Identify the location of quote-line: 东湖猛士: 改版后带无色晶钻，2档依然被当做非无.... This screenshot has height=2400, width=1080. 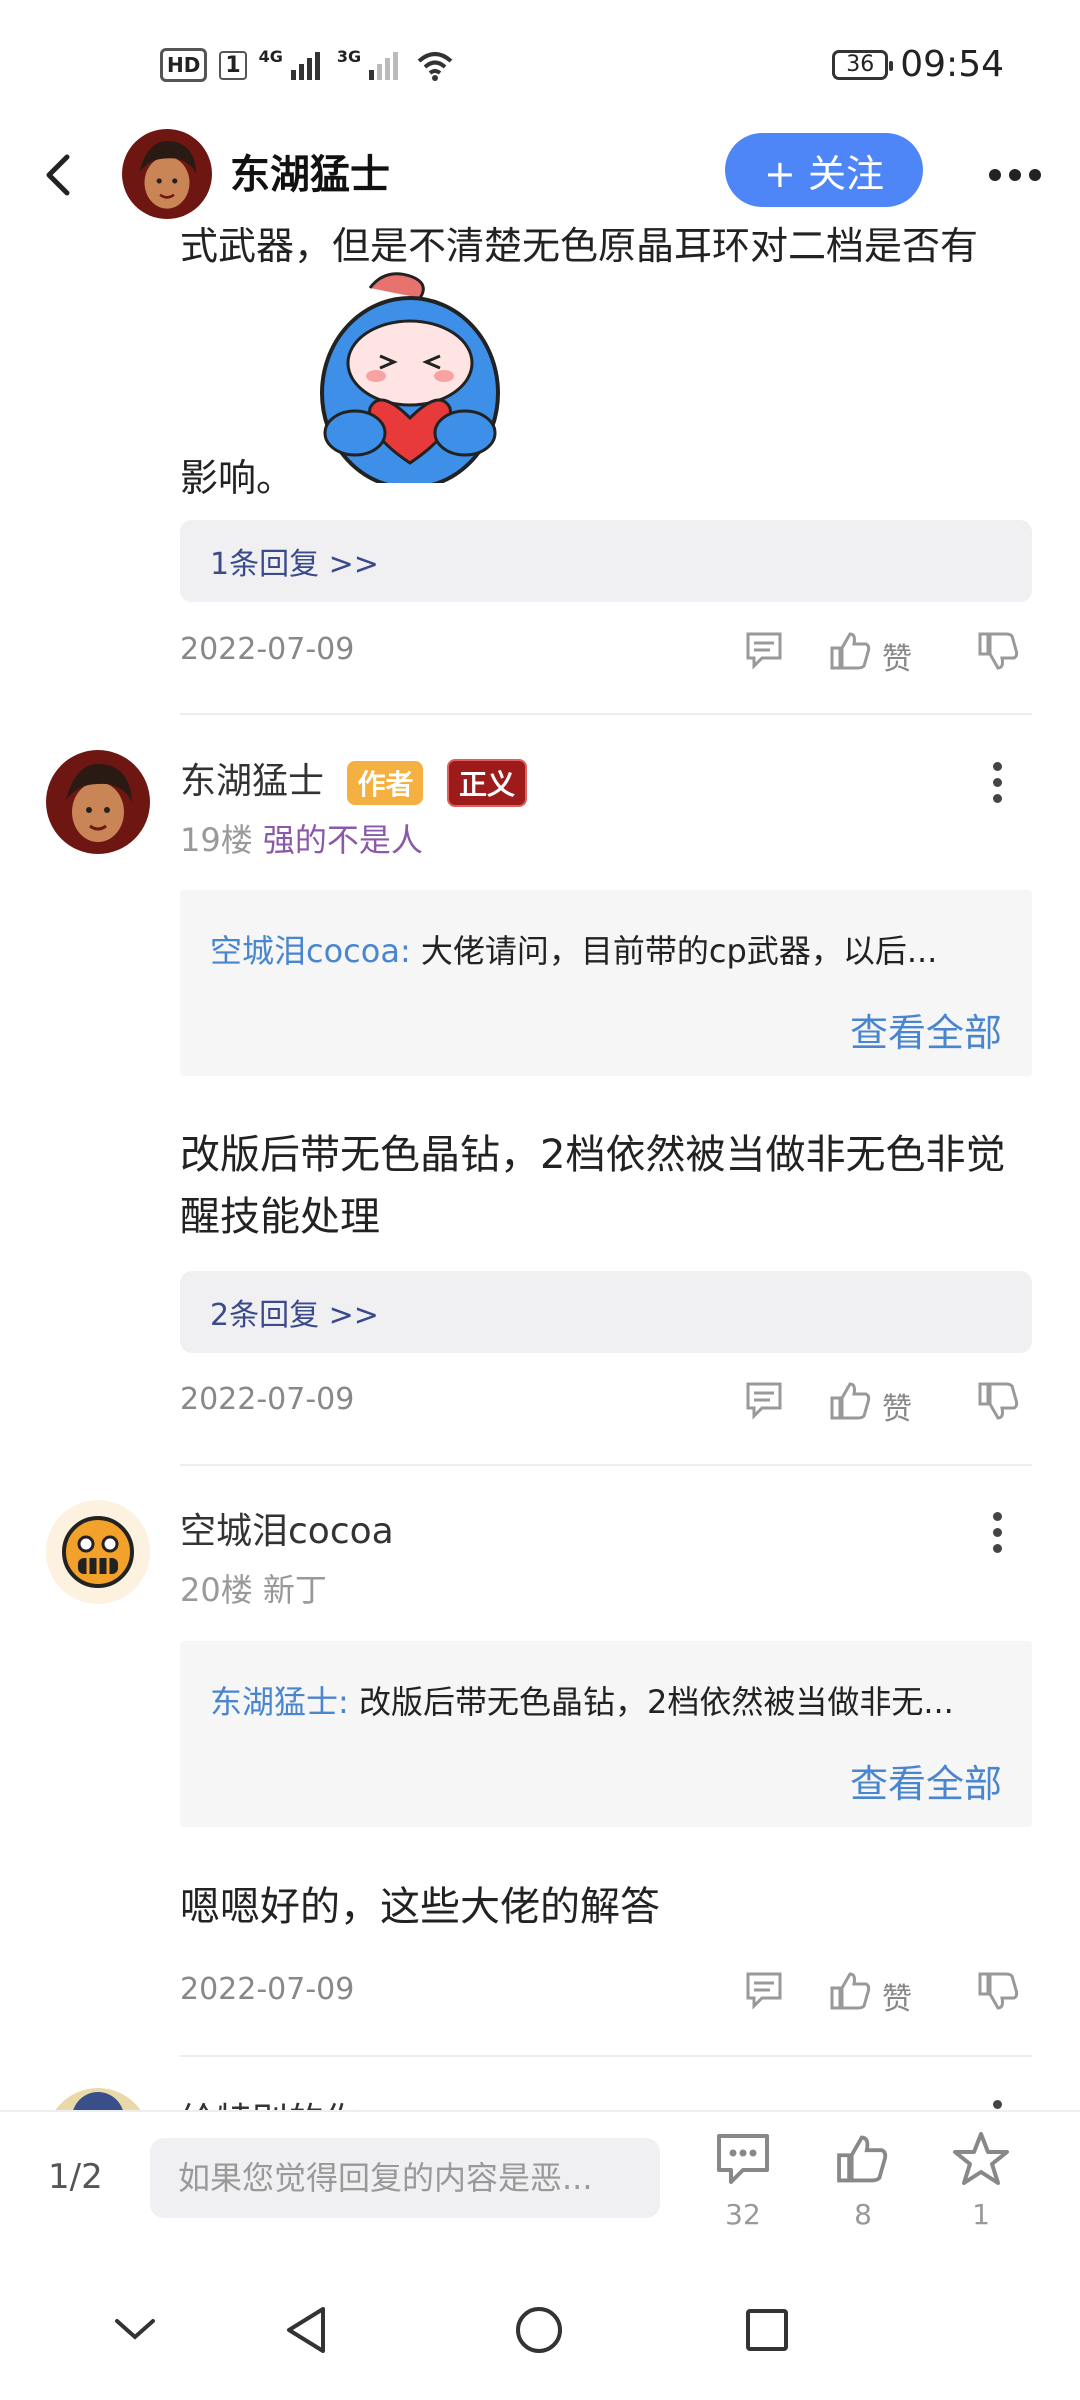
(610, 1700).